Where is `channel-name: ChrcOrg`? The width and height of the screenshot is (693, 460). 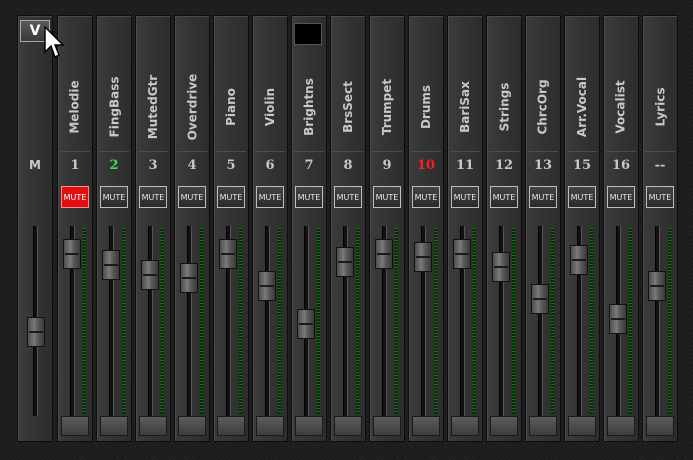
channel-name: ChrcOrg is located at coordinates (543, 107).